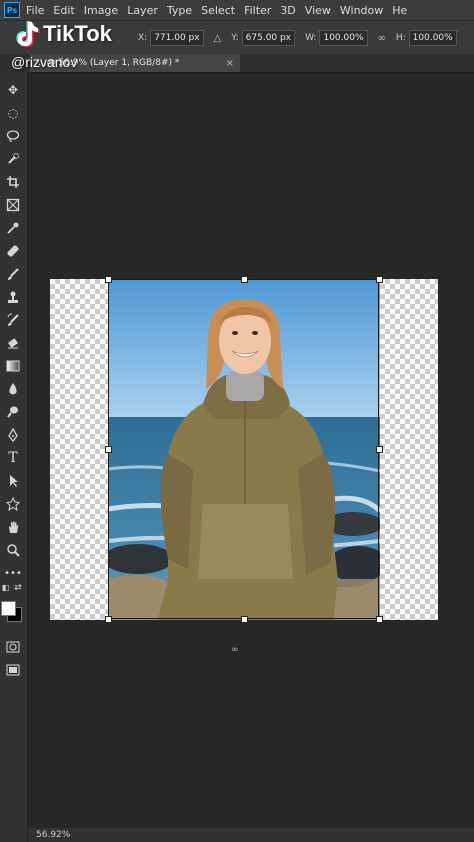  I want to click on tiktok-watermark: TikTok, so click(63, 34).